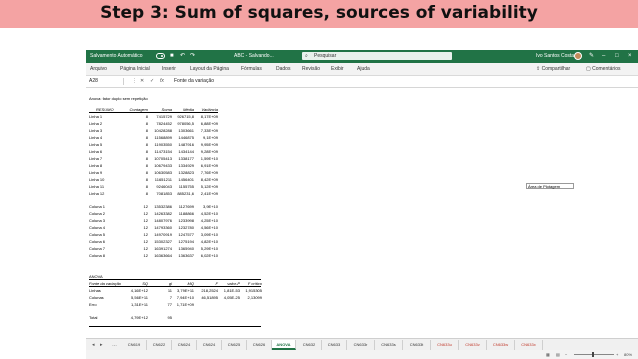  I want to click on first-sheet-icon: ◂, so click(93, 345).